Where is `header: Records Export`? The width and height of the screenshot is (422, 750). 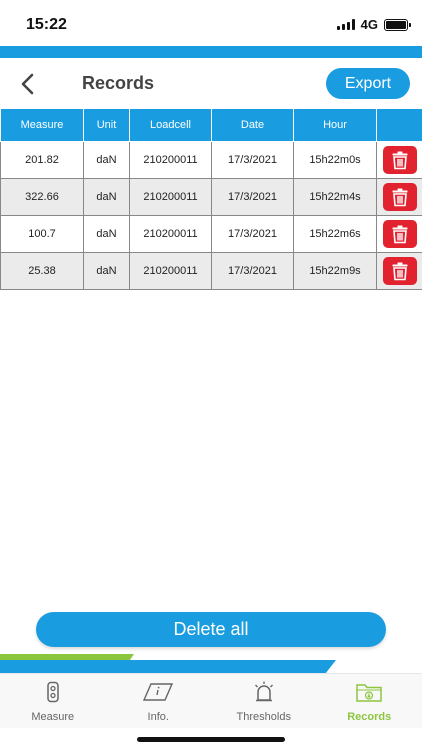
header: Records Export is located at coordinates (211, 83).